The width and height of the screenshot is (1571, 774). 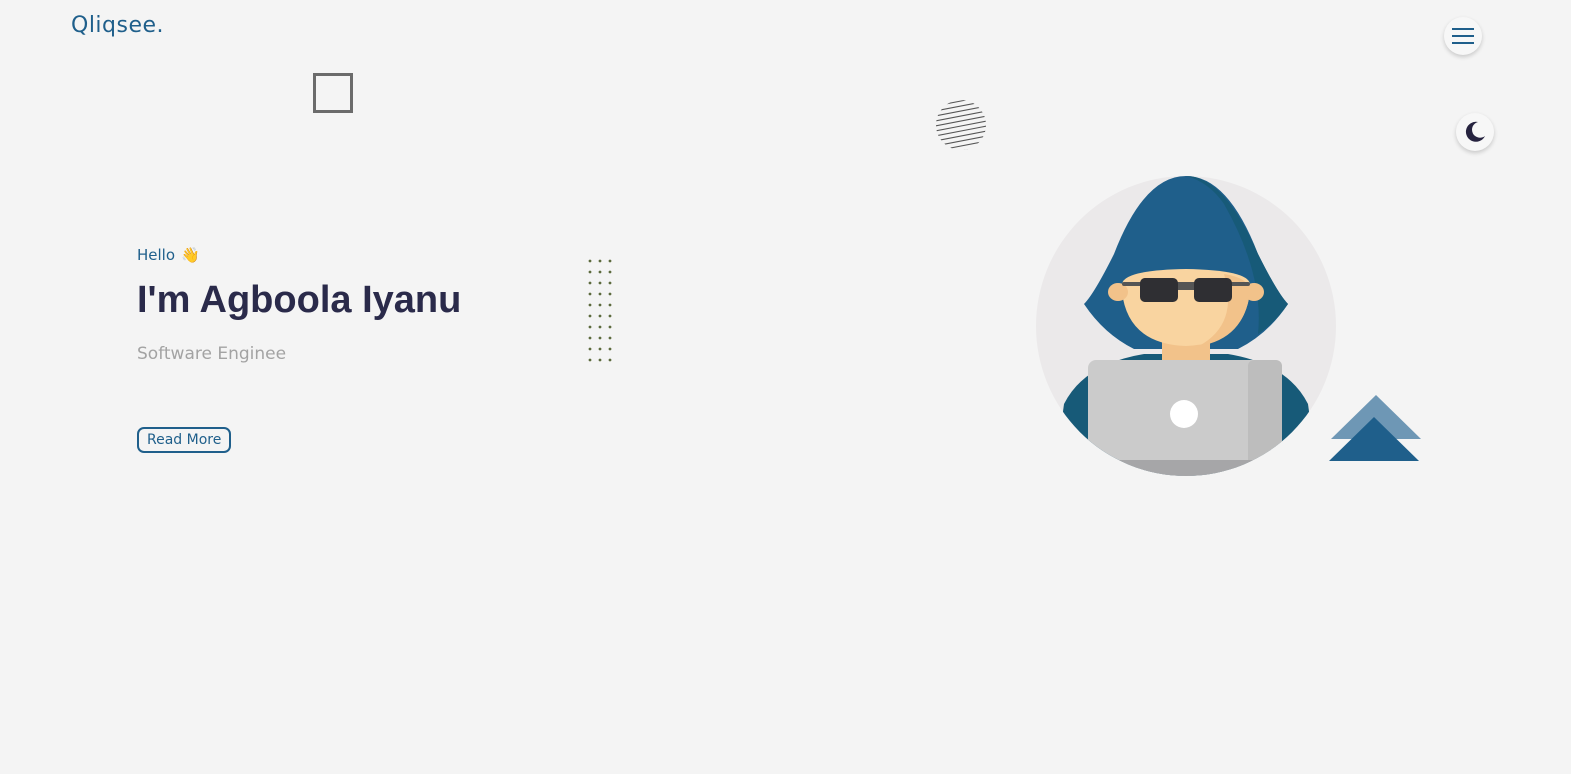 I want to click on decorative-dot-grid, so click(x=600, y=310).